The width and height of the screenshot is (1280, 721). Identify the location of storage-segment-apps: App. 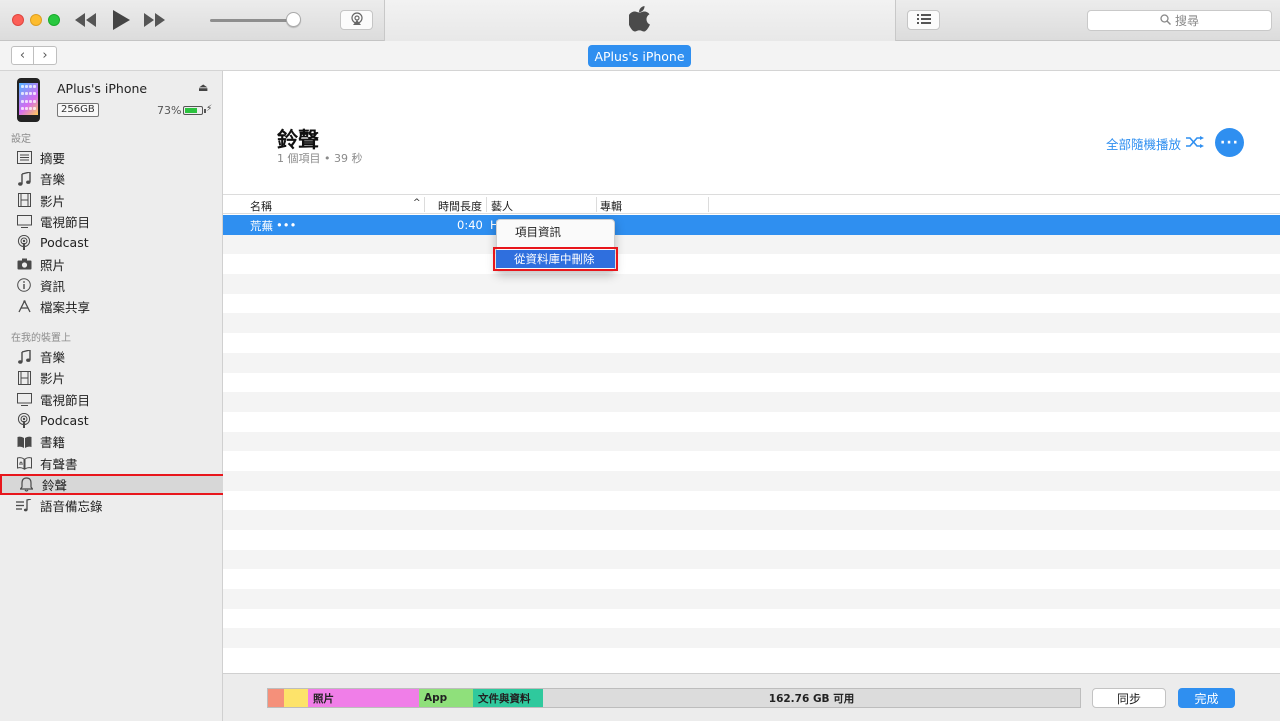
(446, 698).